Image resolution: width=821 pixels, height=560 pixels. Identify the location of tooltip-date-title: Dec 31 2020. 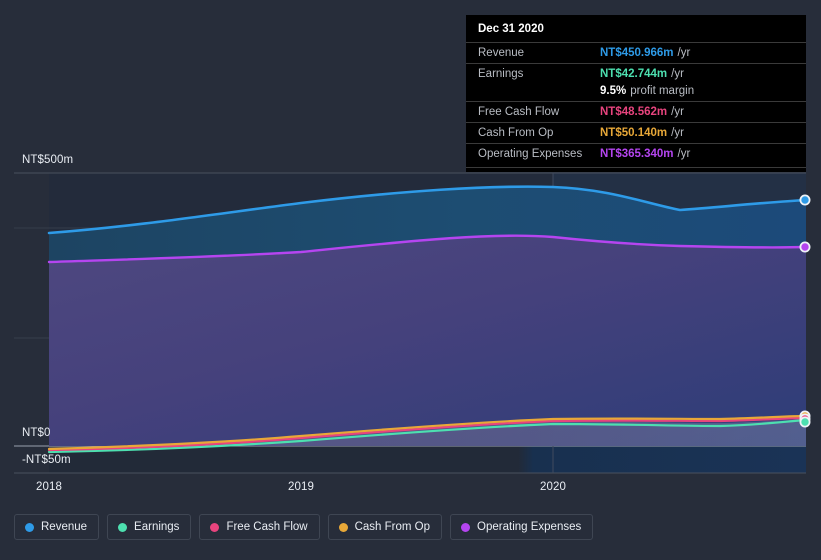
(511, 29).